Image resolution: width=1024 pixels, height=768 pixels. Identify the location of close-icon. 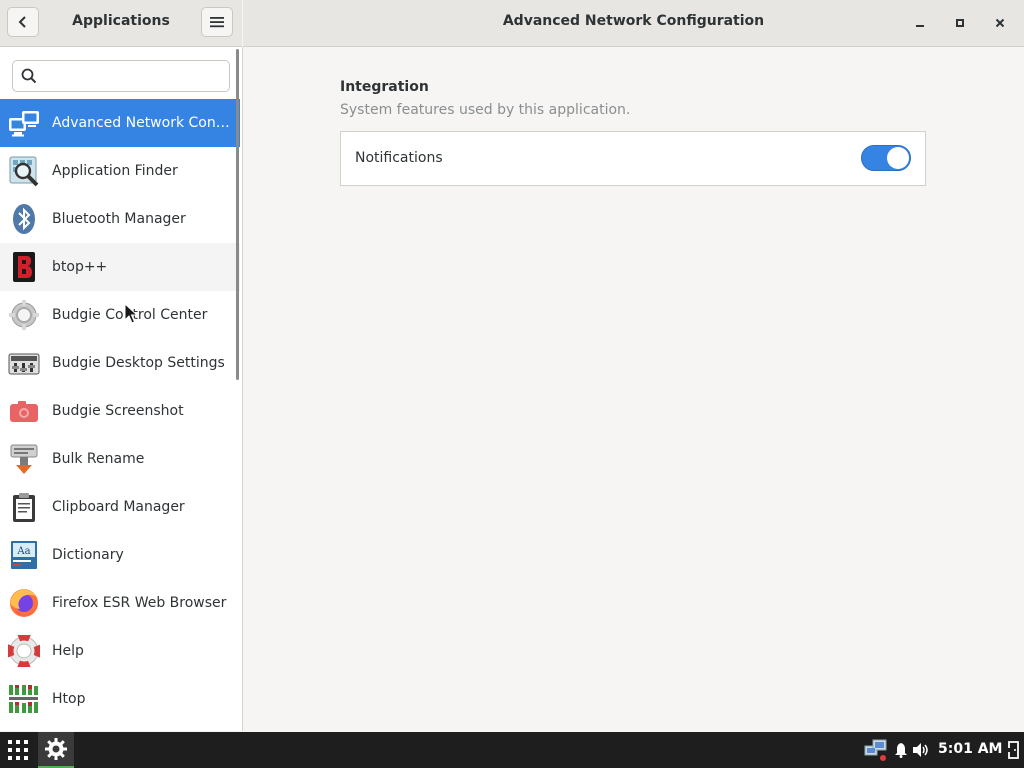
(1000, 23).